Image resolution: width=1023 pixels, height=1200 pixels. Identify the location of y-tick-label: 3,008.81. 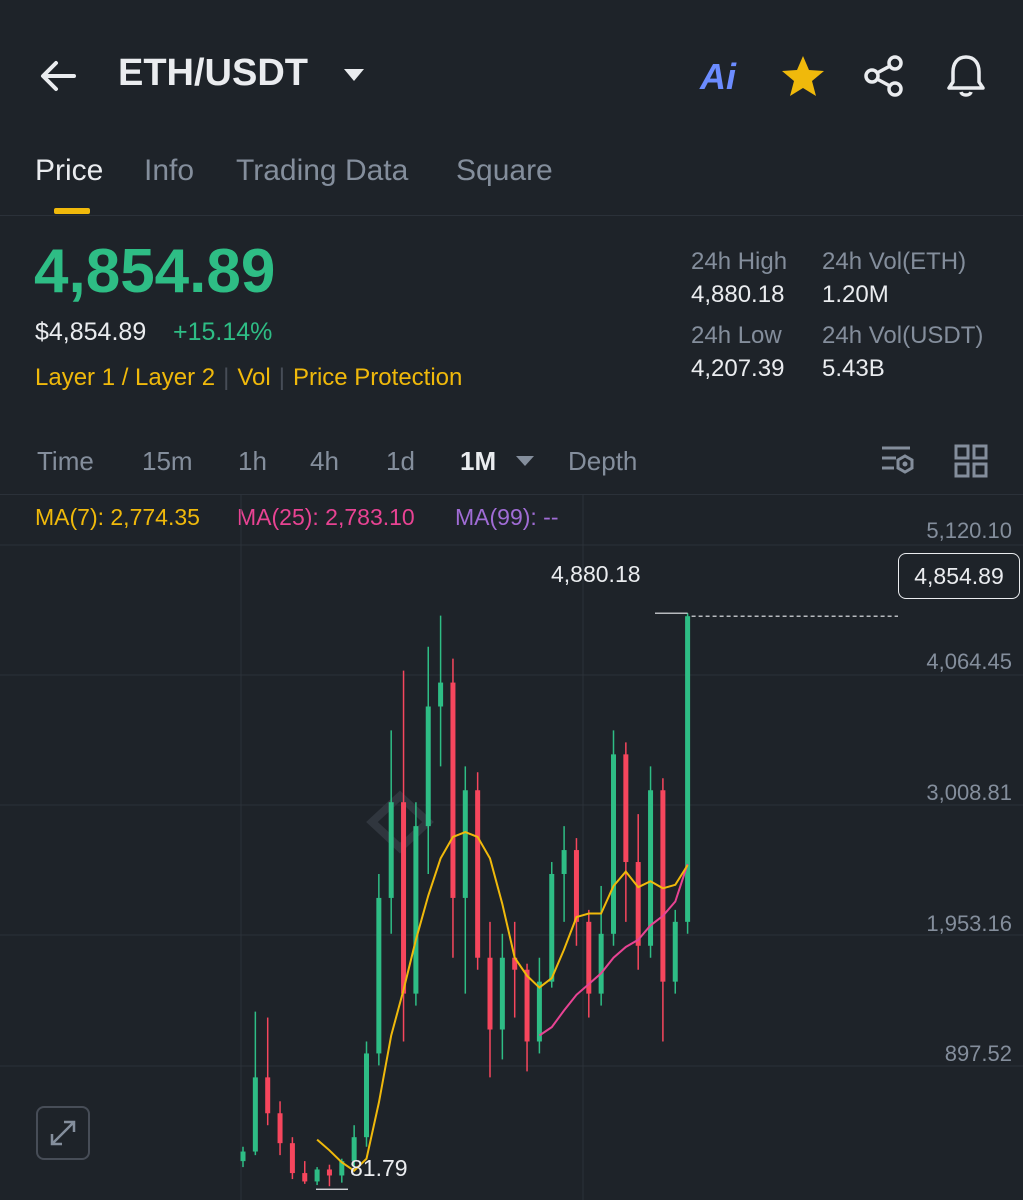
(969, 792).